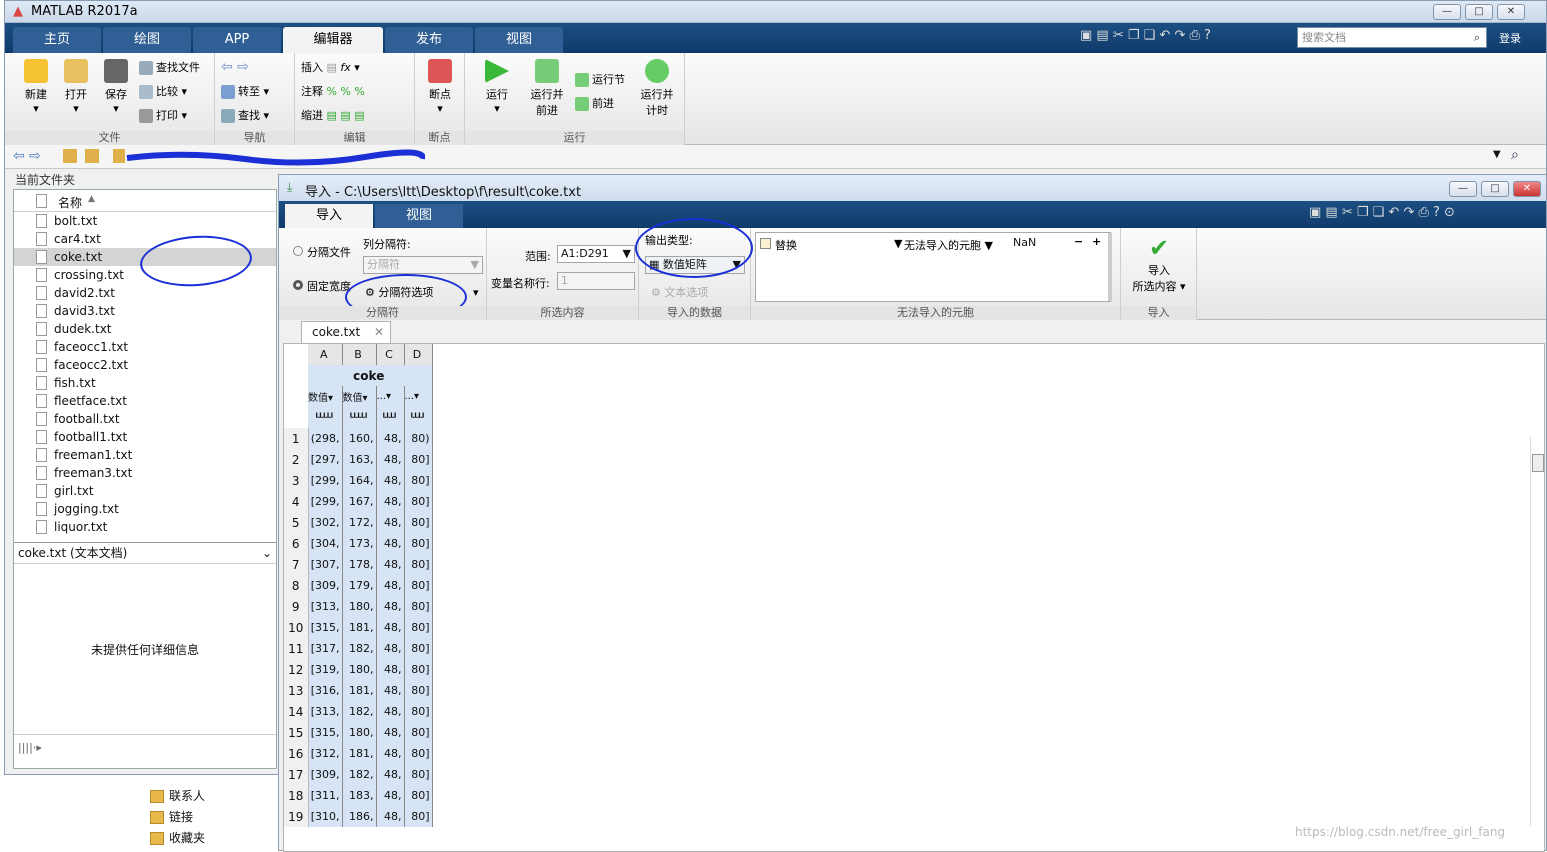 The width and height of the screenshot is (1547, 852). I want to click on file-list-item: david2.txt, so click(145, 293).